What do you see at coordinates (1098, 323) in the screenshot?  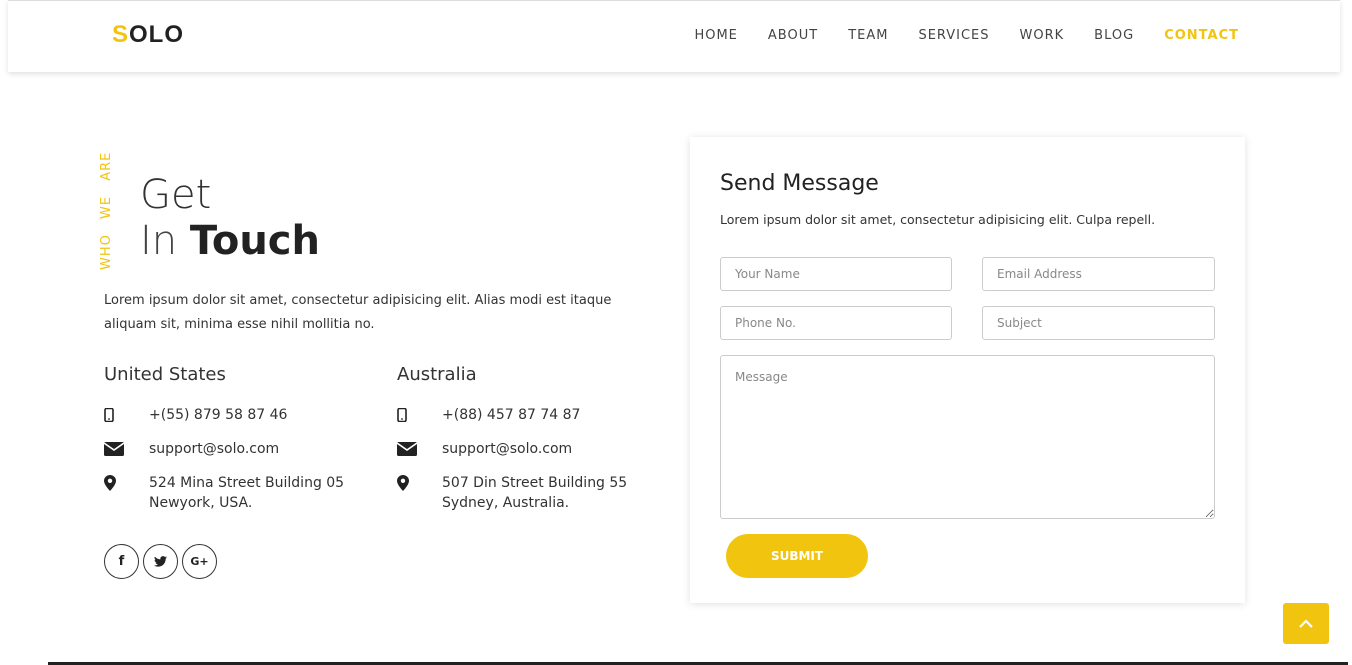 I see `subject-input` at bounding box center [1098, 323].